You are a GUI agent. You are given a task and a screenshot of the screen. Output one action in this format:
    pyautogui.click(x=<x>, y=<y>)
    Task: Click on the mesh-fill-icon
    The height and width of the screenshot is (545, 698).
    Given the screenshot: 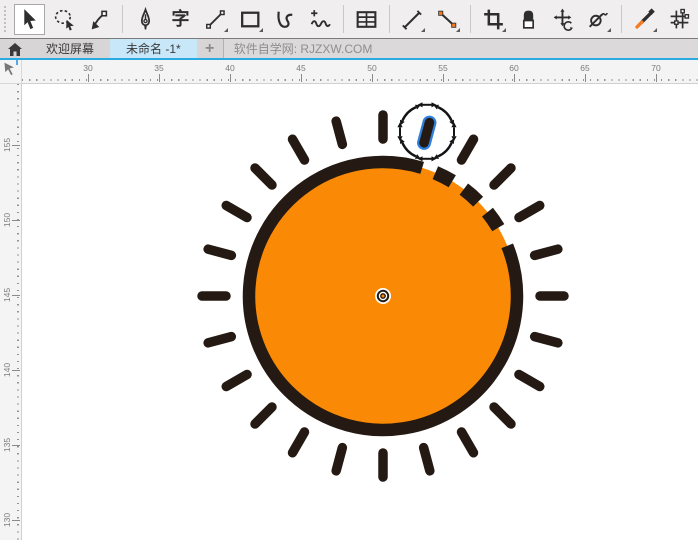 What is the action you would take?
    pyautogui.click(x=680, y=18)
    